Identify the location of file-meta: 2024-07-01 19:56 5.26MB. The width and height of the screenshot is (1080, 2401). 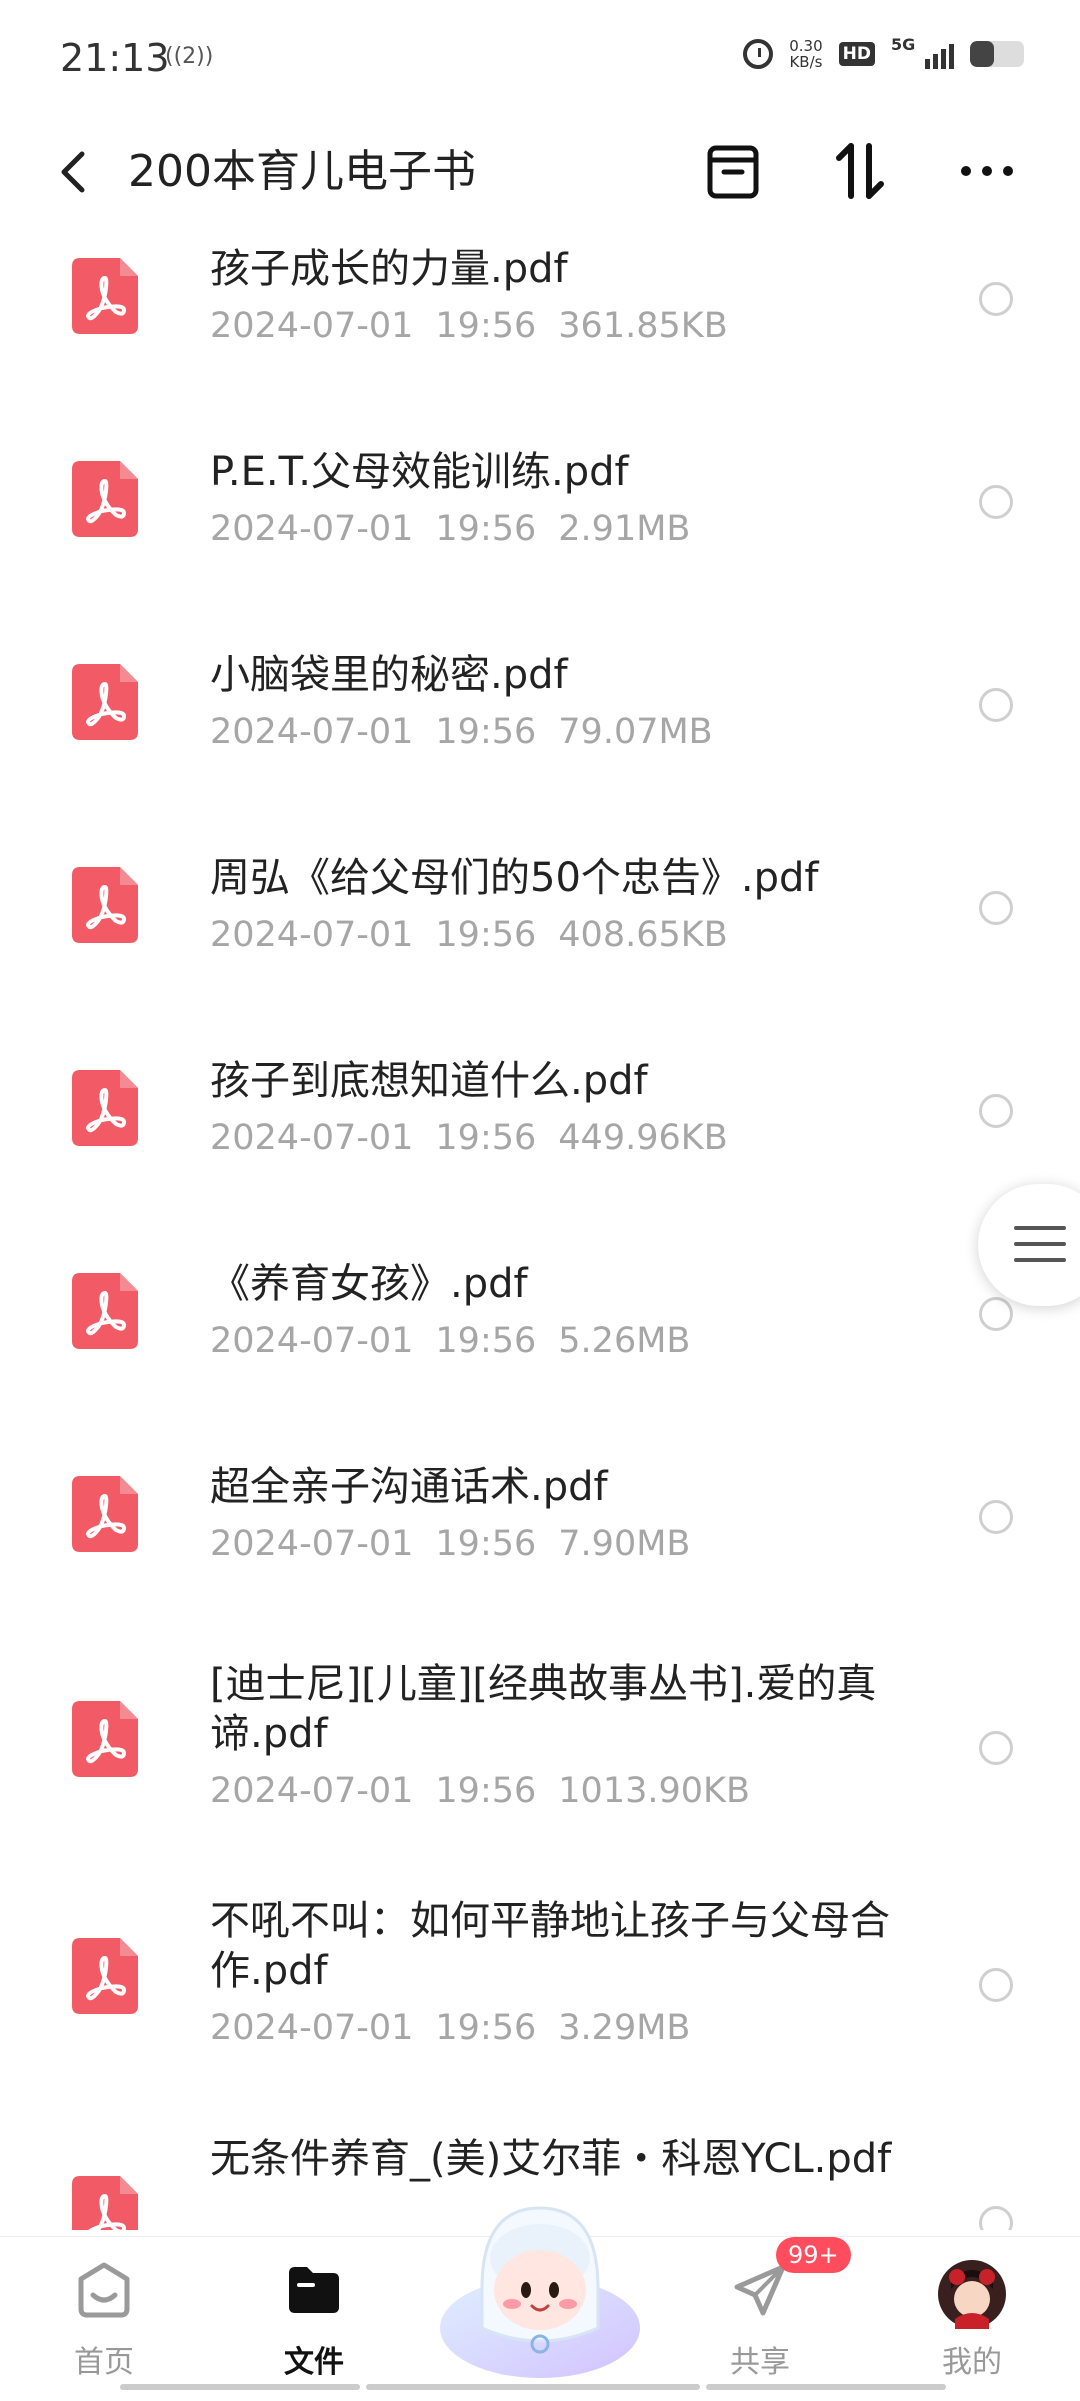
(450, 1341).